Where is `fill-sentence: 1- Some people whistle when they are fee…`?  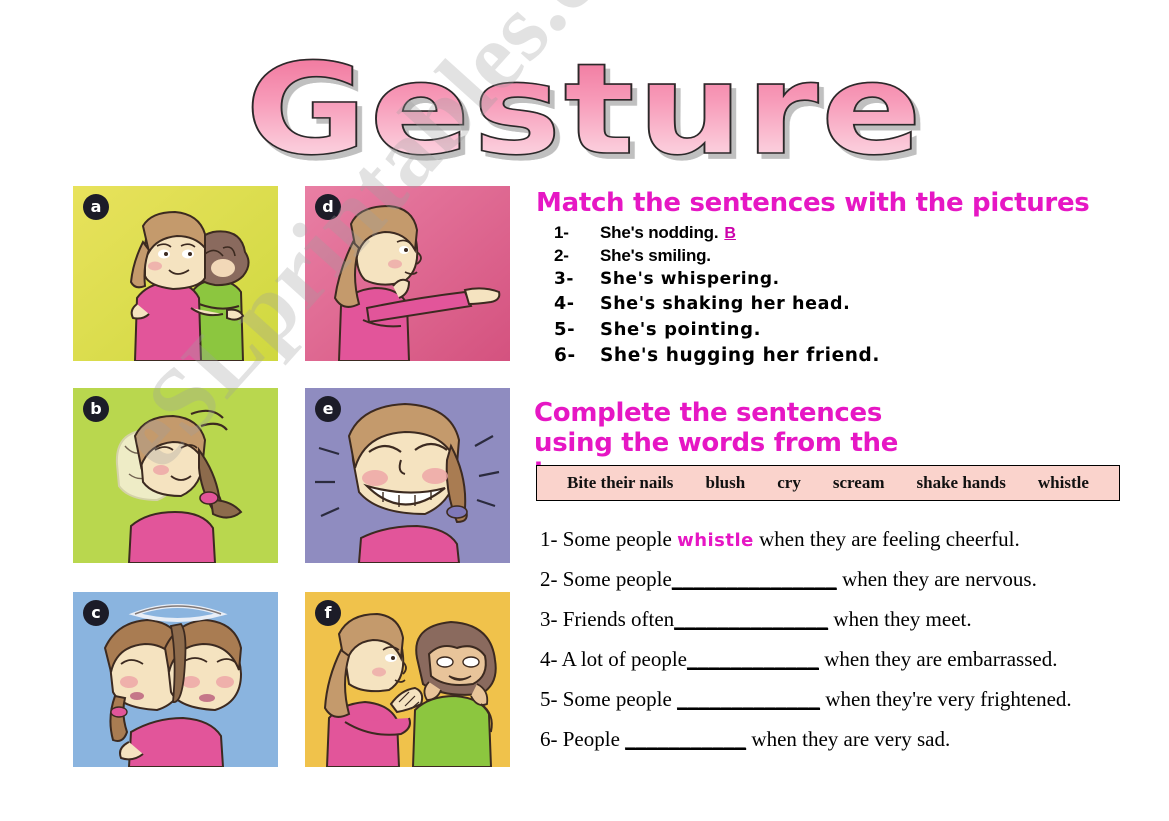 fill-sentence: 1- Some people whistle when they are fee… is located at coordinates (840, 540).